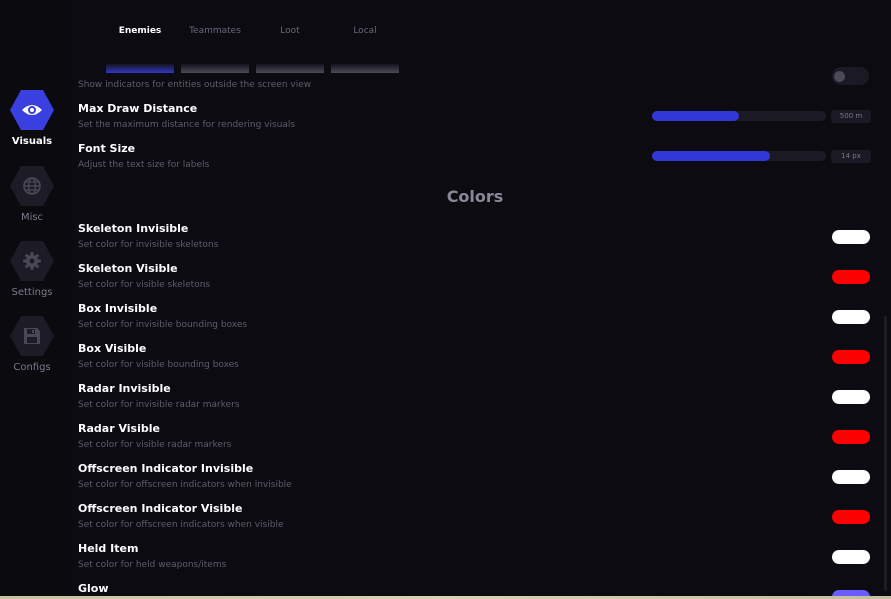  I want to click on eye-icon-badge, so click(32, 110).